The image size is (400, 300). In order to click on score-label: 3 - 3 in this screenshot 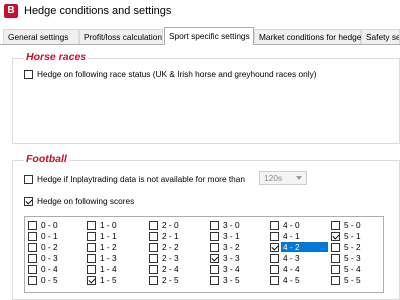, I will do `click(231, 258)`.